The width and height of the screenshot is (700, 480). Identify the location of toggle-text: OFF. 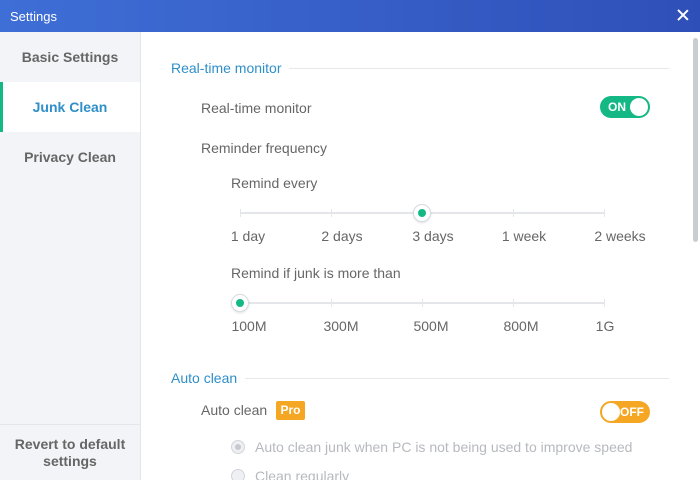
(632, 412).